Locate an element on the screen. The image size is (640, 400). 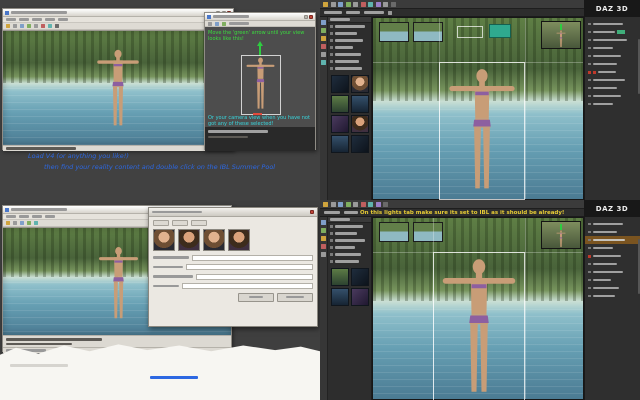
select-tool-icon is located at coordinates (323, 222).